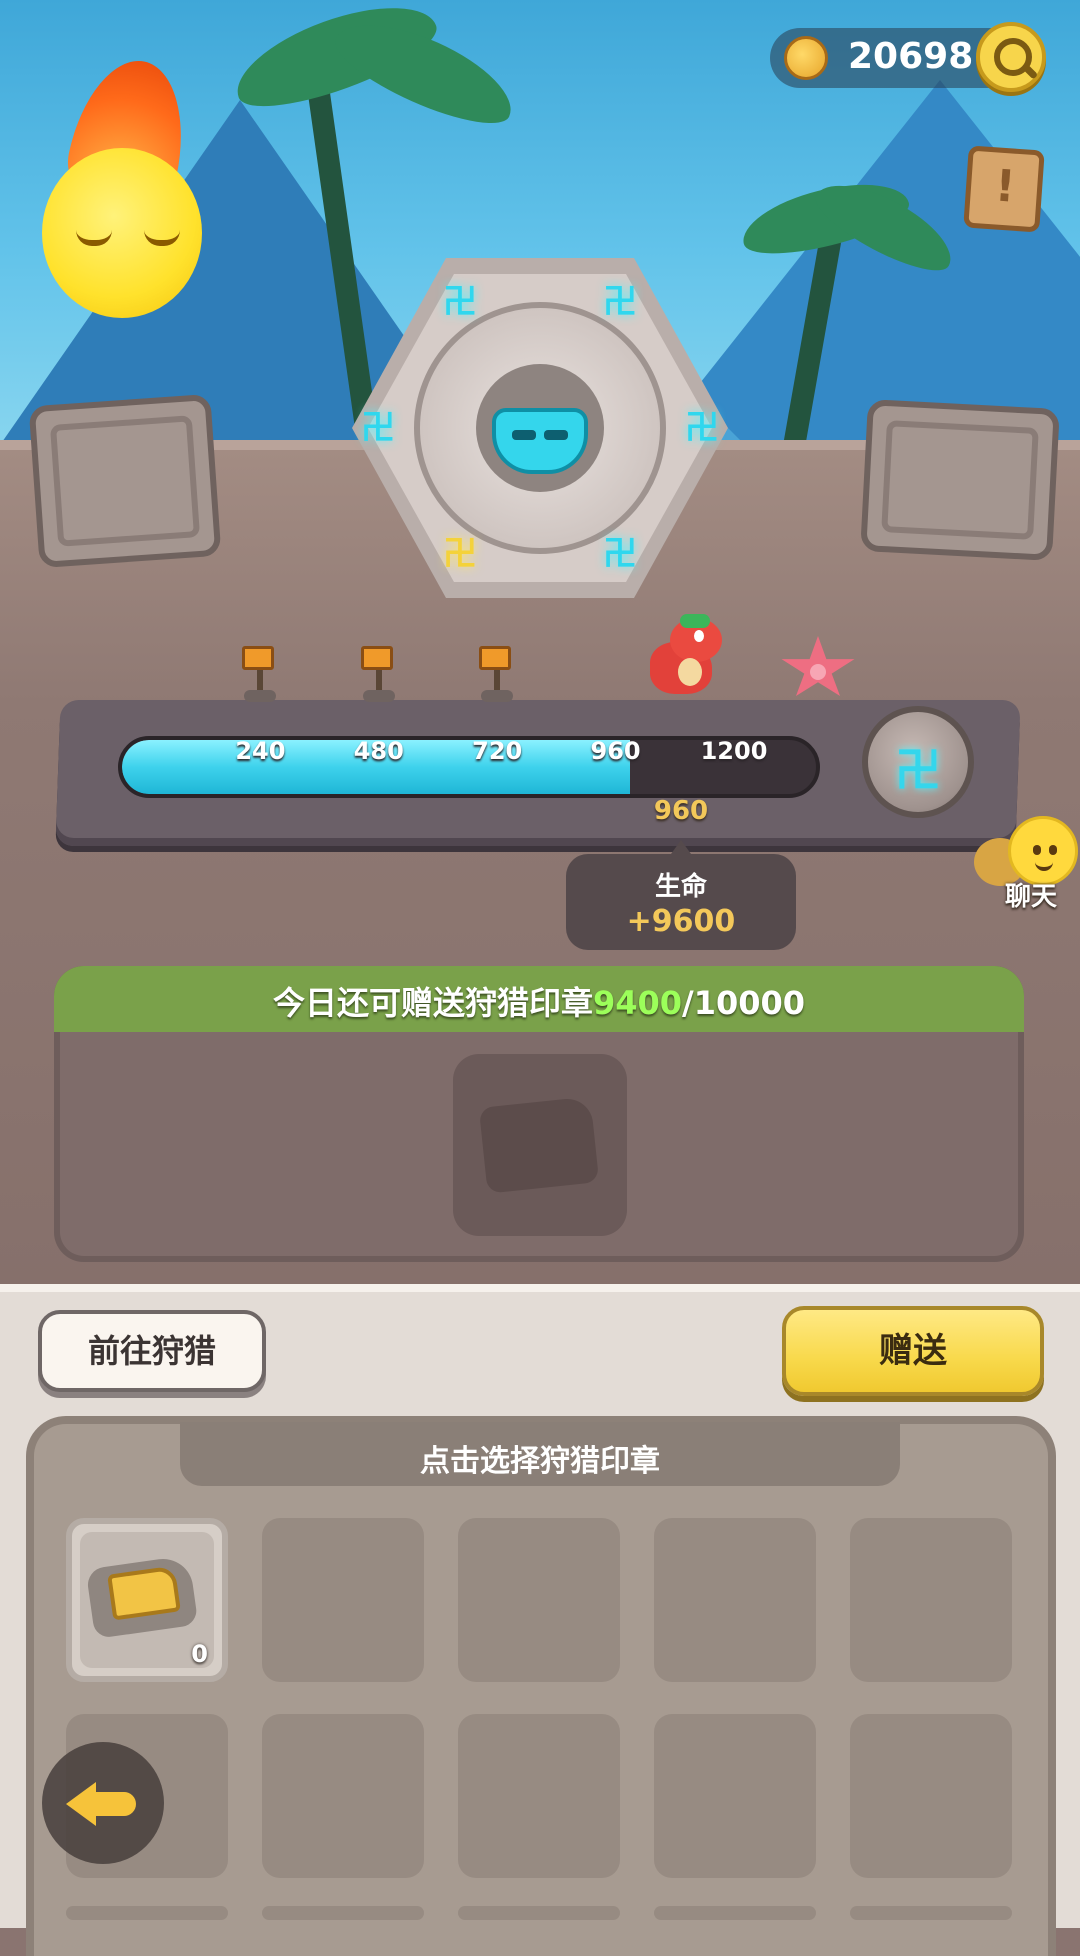  I want to click on cyan-mask-emblem, so click(540, 441).